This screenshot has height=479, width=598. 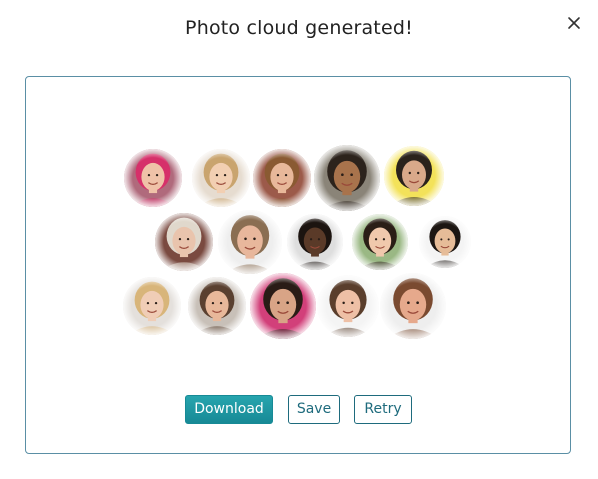 I want to click on action-buttons: Download Save Retry, so click(x=299, y=410).